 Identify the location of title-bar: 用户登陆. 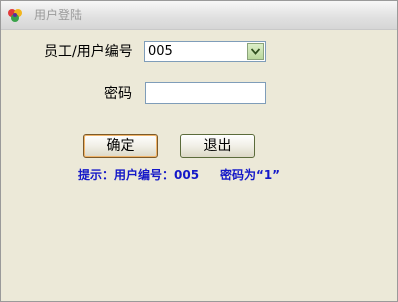
(199, 15).